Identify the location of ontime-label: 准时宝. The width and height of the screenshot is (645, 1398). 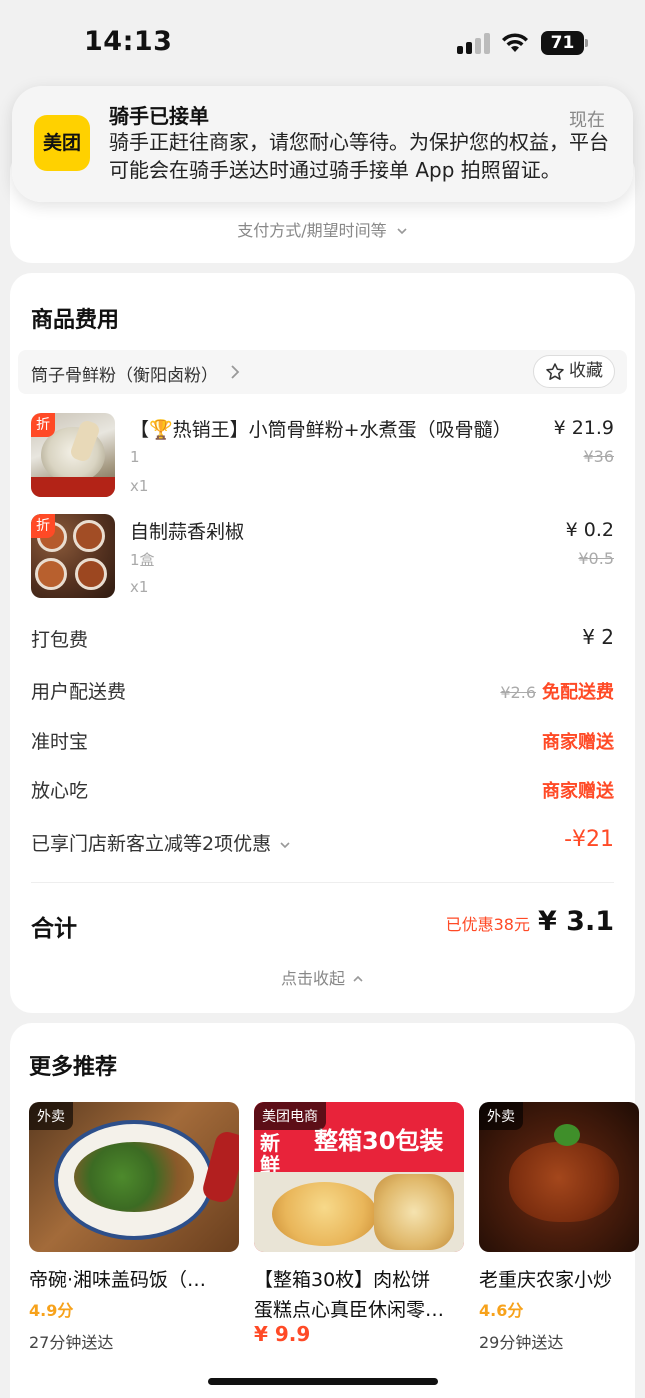
(60, 742).